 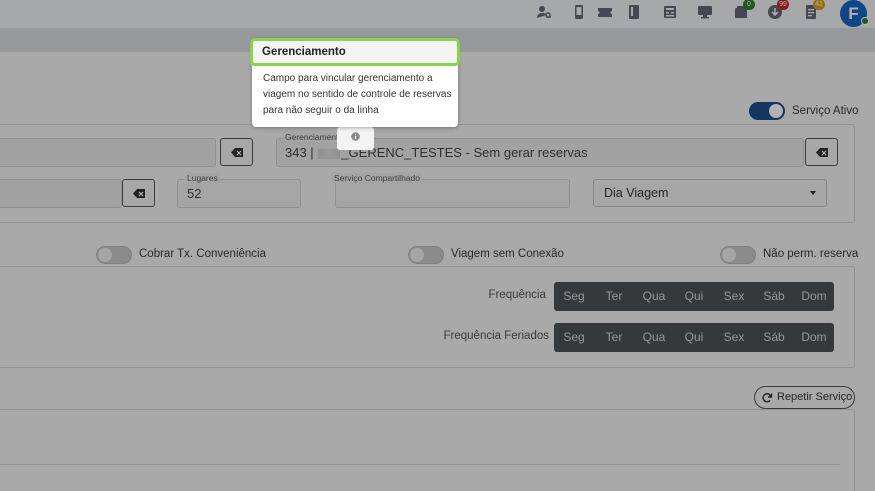 What do you see at coordinates (355, 52) in the screenshot?
I see `tooltip-title: Gerenciamento` at bounding box center [355, 52].